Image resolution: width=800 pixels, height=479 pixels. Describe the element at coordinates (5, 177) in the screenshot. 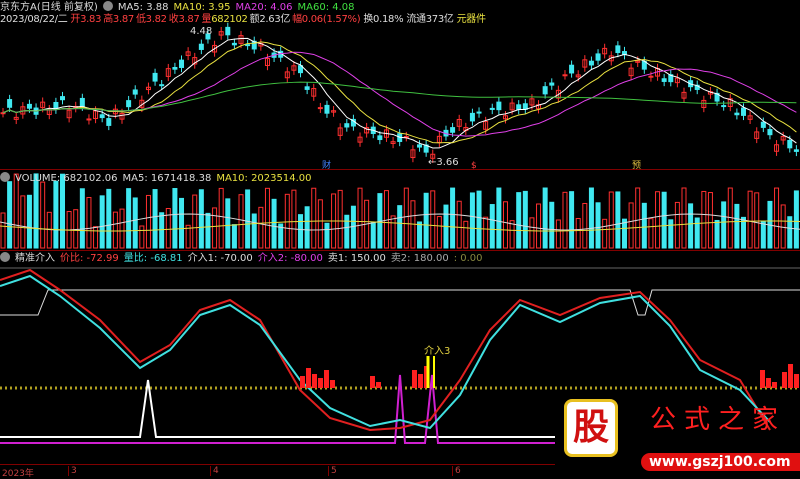

I see `volume-toggle-icon` at that location.